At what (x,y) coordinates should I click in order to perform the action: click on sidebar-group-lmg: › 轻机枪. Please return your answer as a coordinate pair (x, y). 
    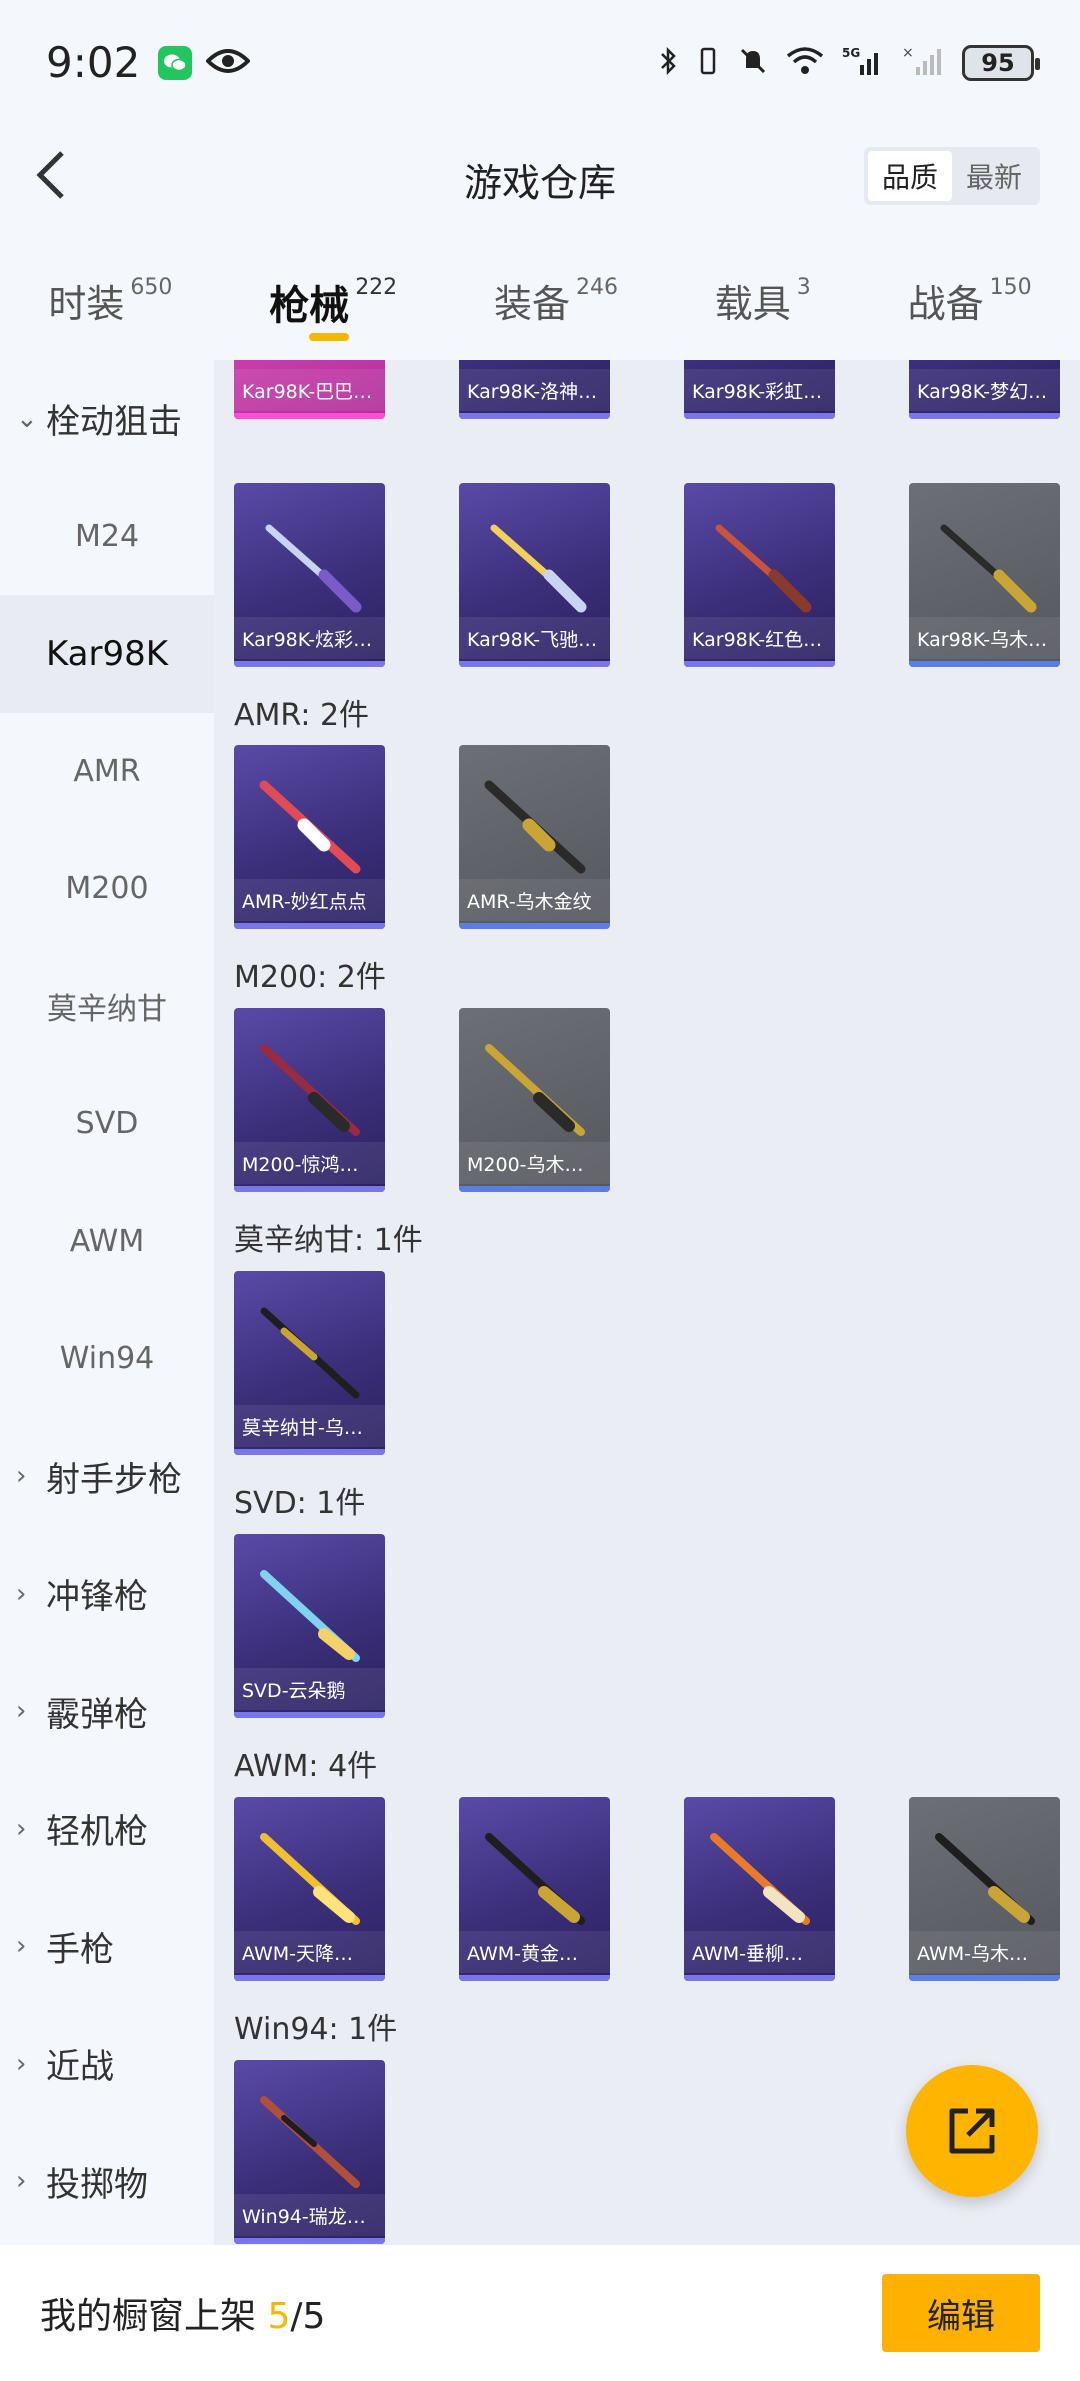
    Looking at the image, I should click on (107, 1829).